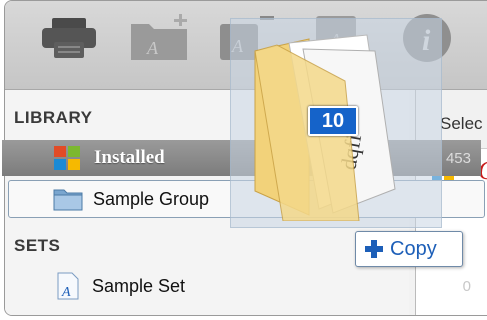 Image resolution: width=487 pixels, height=320 pixels. What do you see at coordinates (461, 123) in the screenshot?
I see `content-header-text: Selec` at bounding box center [461, 123].